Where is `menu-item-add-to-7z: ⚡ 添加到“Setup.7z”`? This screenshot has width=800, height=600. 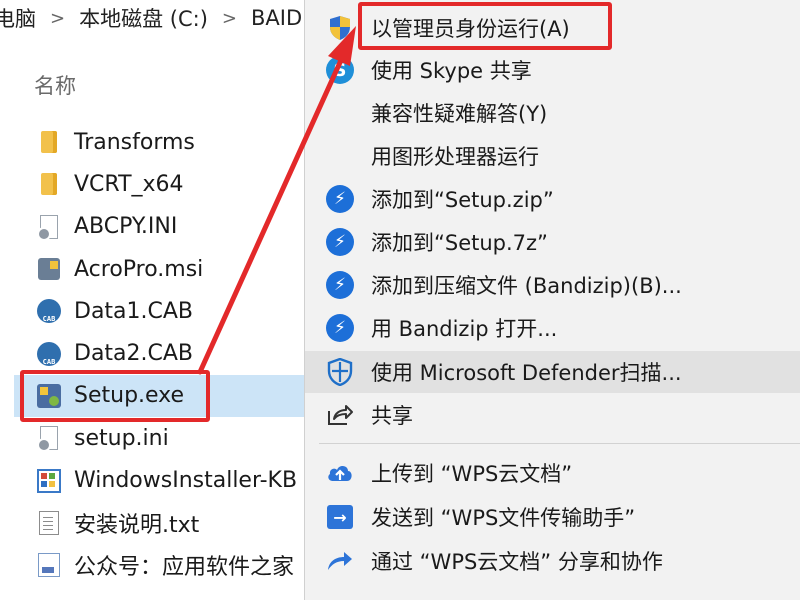 menu-item-add-to-7z: ⚡ 添加到“Setup.7z” is located at coordinates (552, 242).